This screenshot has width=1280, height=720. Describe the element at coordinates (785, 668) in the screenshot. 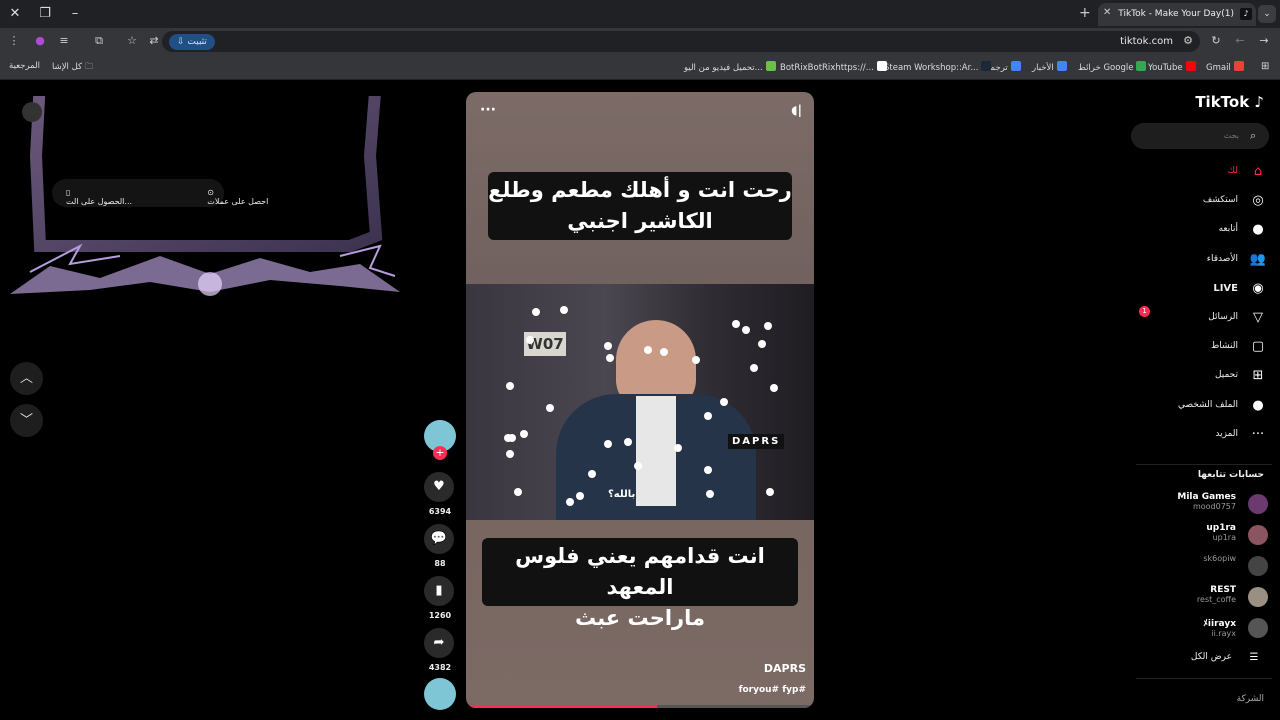

I see `video-author: DAPRS` at that location.